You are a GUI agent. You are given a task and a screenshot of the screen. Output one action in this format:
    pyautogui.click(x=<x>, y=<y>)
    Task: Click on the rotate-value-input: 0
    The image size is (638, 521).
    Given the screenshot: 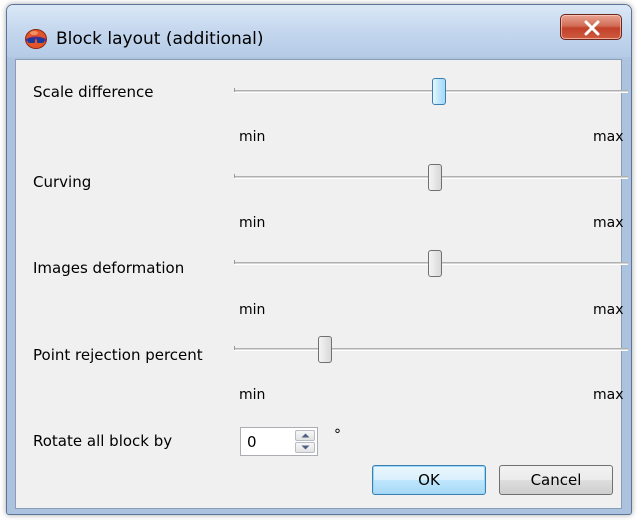 What is the action you would take?
    pyautogui.click(x=252, y=442)
    